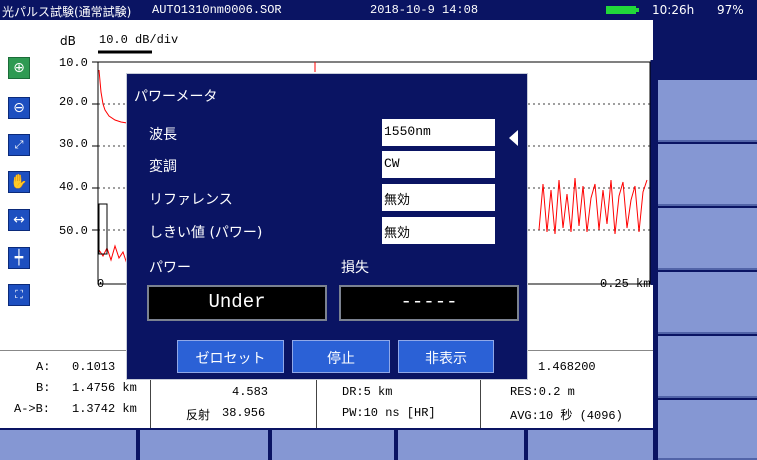  I want to click on wavelength-field: 1550nm, so click(438, 132).